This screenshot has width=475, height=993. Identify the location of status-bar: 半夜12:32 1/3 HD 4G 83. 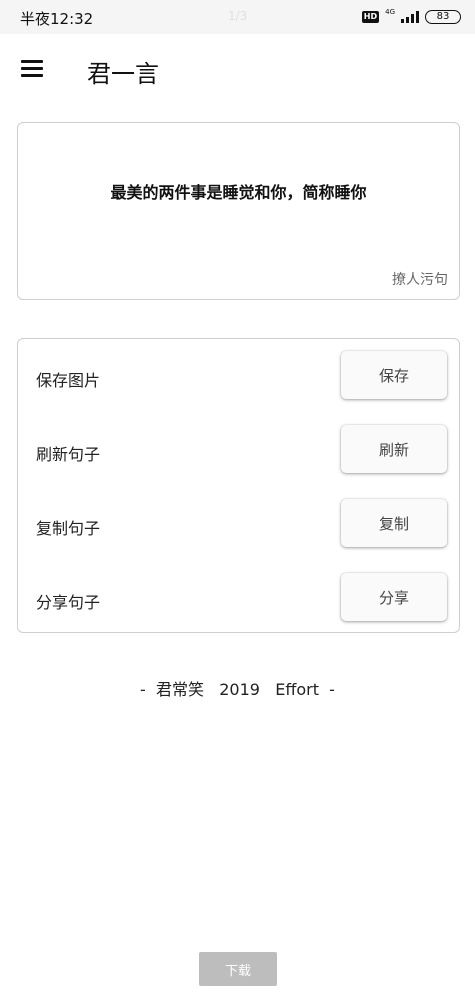
(237, 17).